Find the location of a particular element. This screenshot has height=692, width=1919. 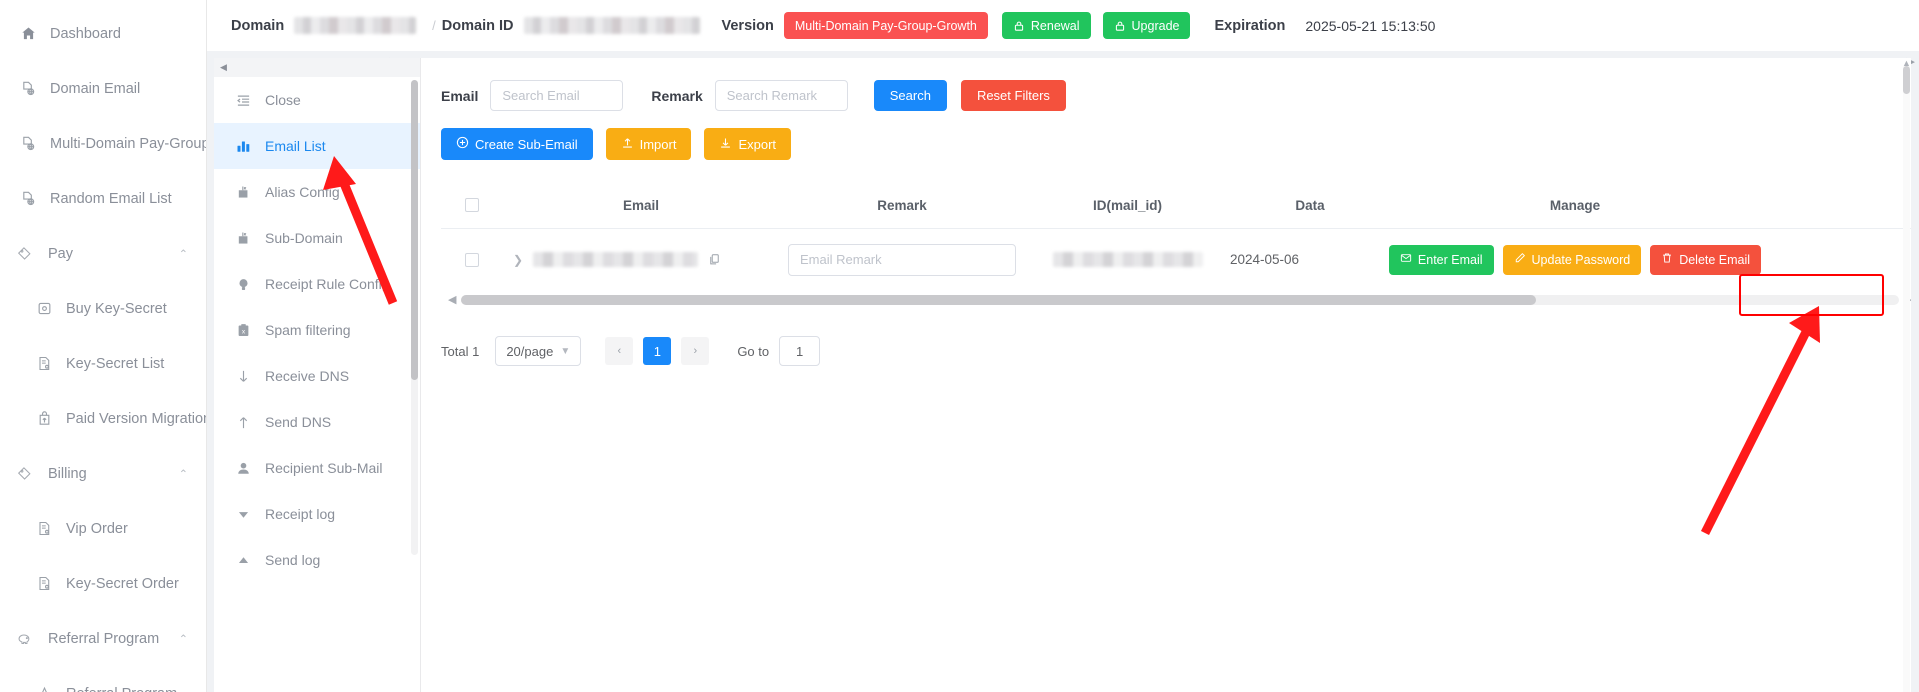

manage-buttons: Enter Email Update Password Delete Email is located at coordinates (1575, 259).